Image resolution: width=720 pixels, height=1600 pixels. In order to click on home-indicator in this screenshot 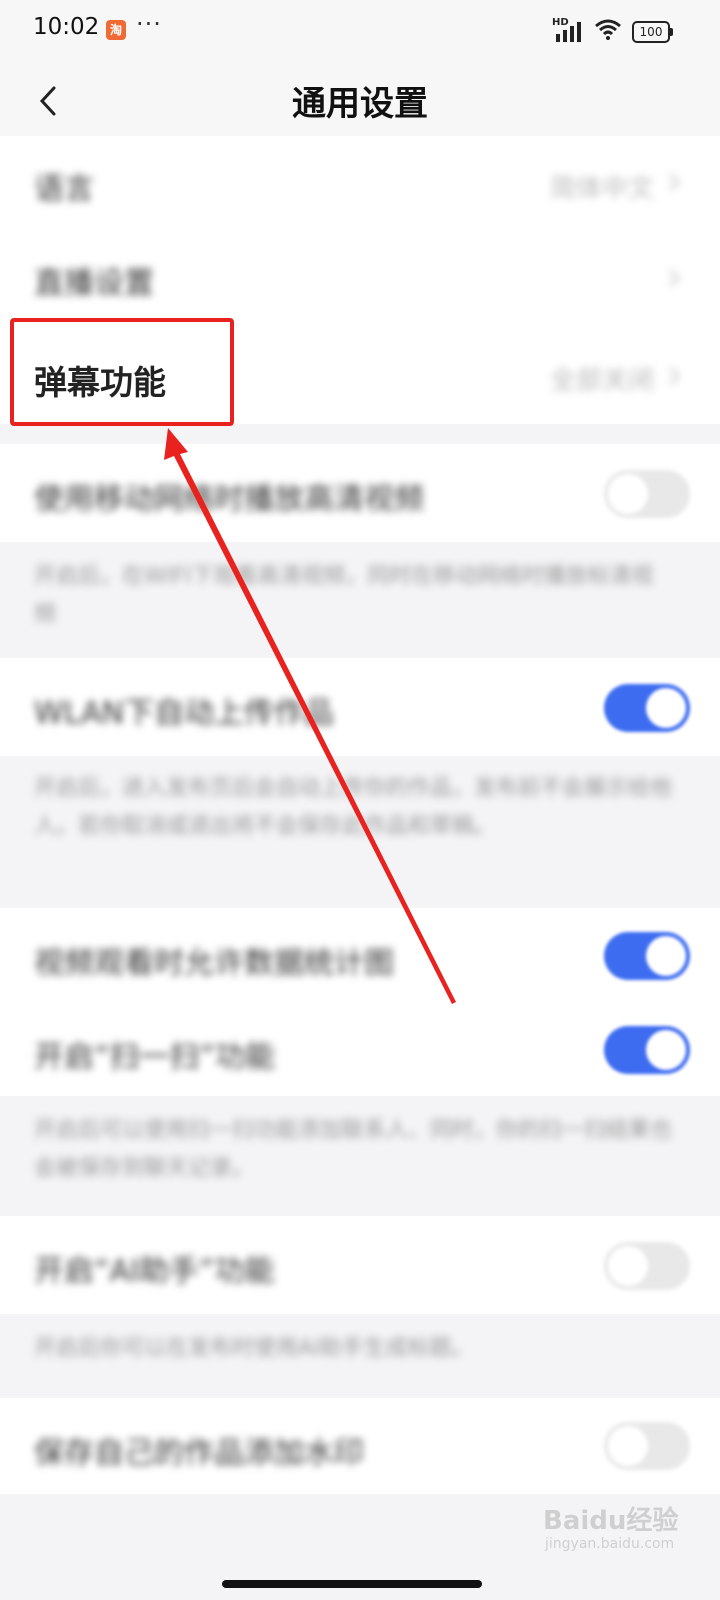, I will do `click(352, 1584)`.